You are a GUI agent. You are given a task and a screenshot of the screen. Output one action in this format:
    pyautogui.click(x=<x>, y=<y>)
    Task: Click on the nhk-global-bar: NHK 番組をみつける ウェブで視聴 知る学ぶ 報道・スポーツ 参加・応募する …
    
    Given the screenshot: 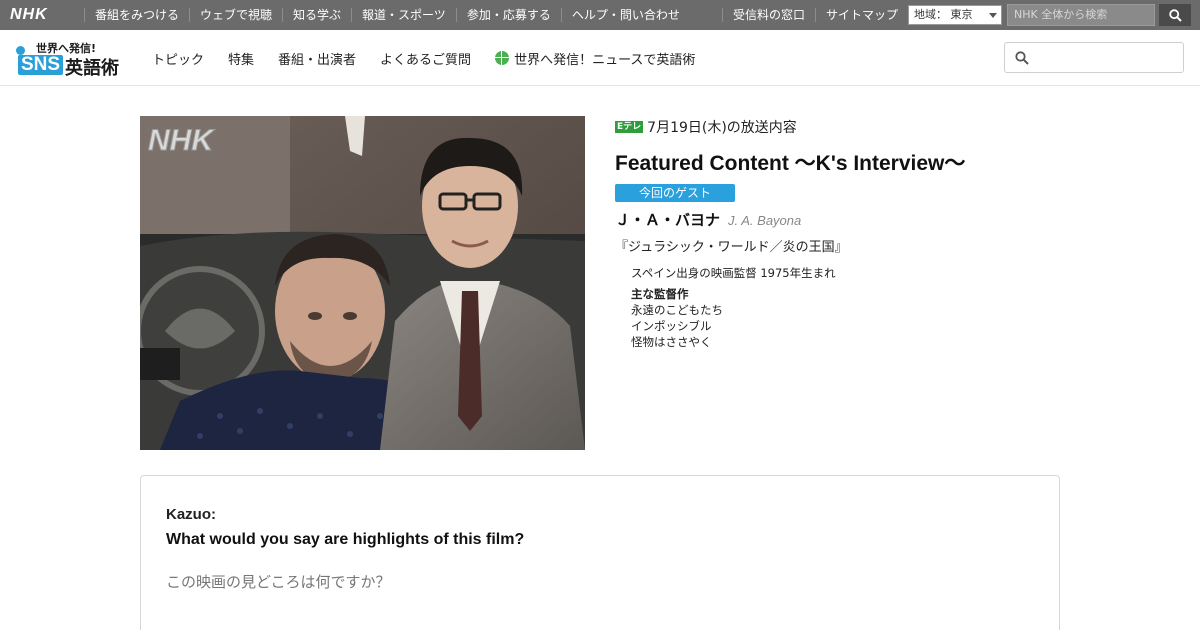 What is the action you would take?
    pyautogui.click(x=600, y=15)
    